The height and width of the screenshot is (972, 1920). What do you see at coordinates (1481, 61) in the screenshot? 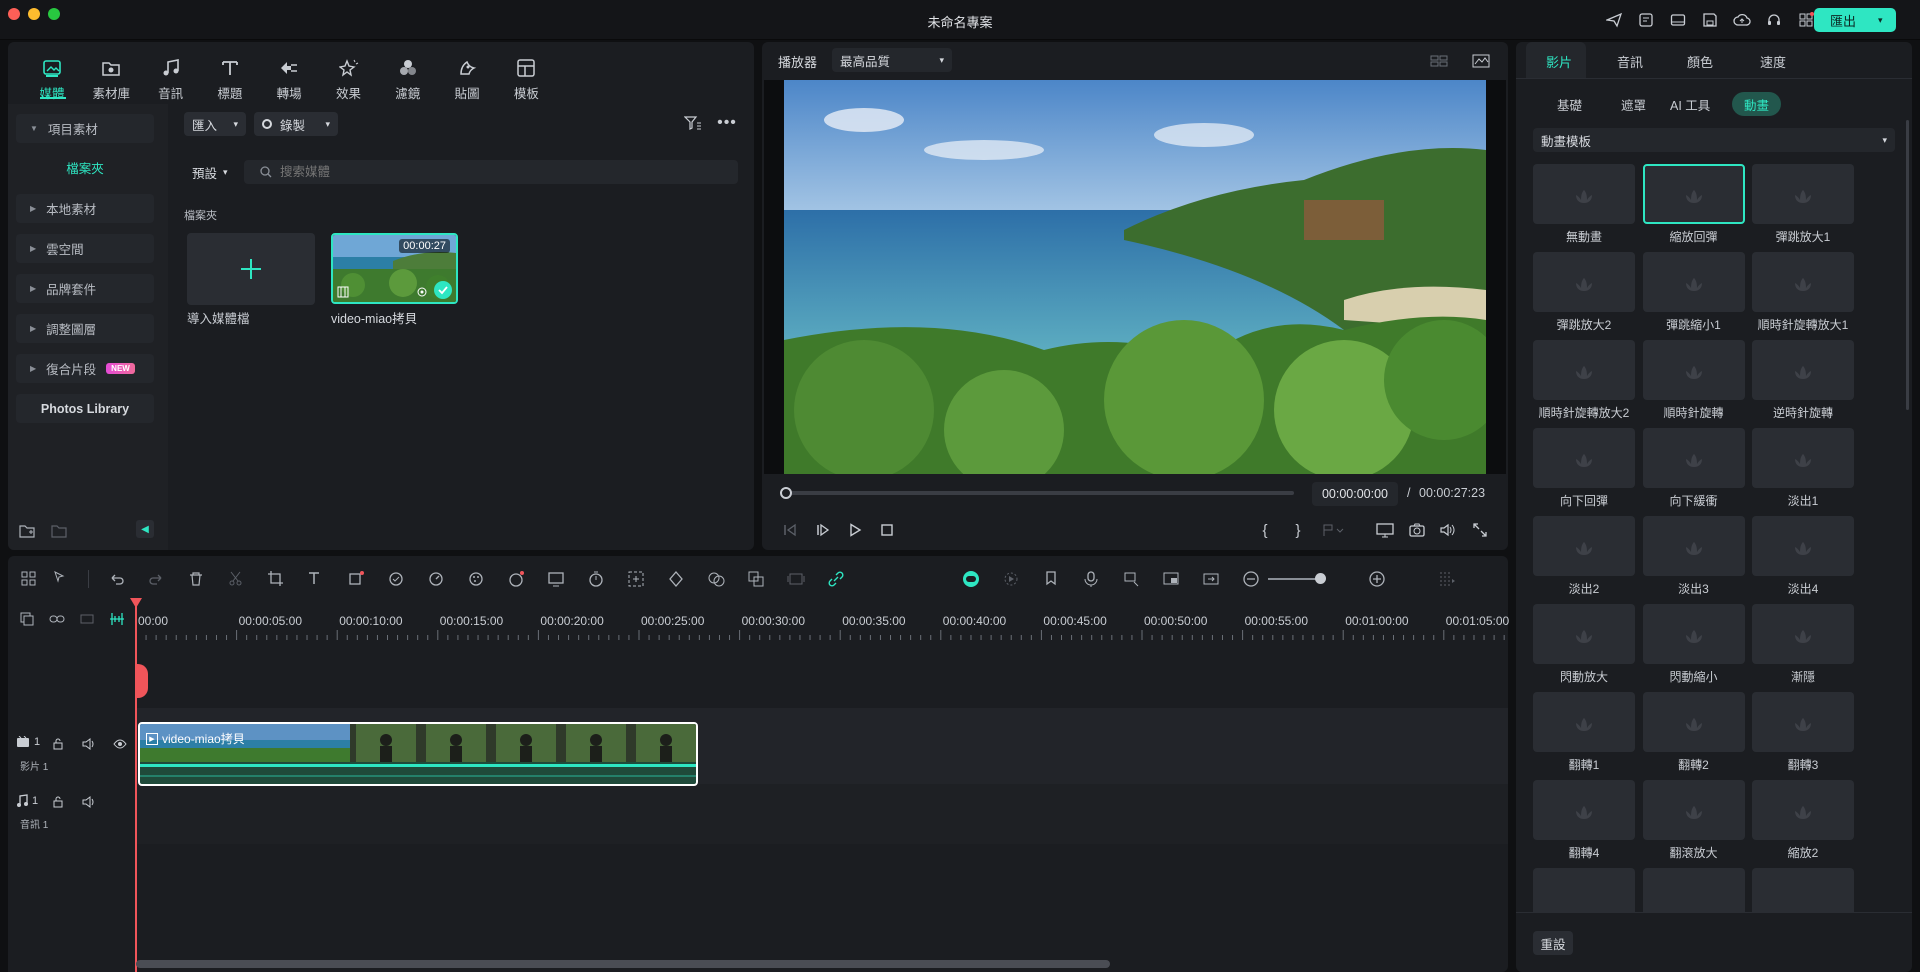
I see `scopes-icon` at bounding box center [1481, 61].